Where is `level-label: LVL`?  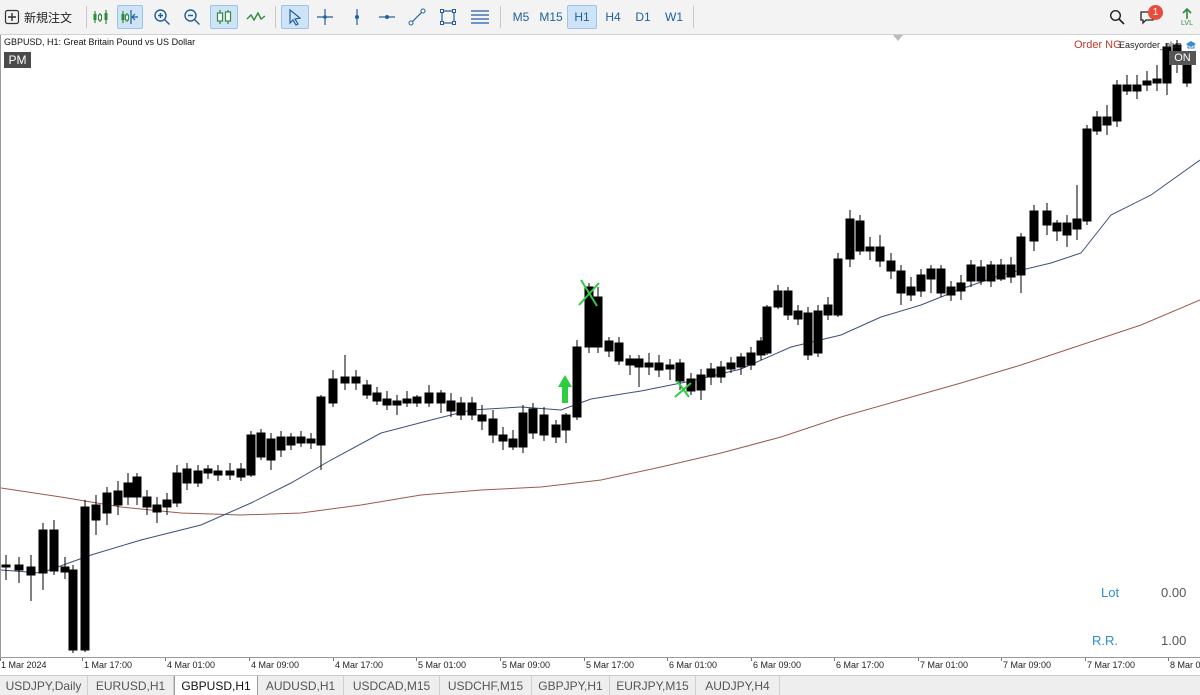 level-label: LVL is located at coordinates (1187, 23).